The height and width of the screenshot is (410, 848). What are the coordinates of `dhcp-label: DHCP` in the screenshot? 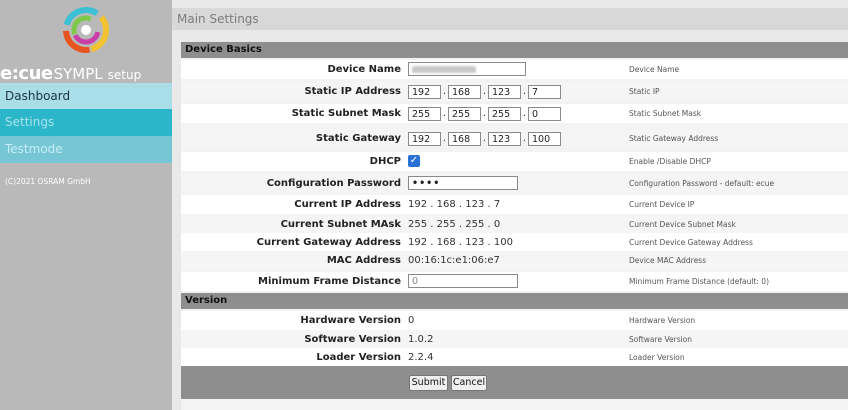 It's located at (385, 161).